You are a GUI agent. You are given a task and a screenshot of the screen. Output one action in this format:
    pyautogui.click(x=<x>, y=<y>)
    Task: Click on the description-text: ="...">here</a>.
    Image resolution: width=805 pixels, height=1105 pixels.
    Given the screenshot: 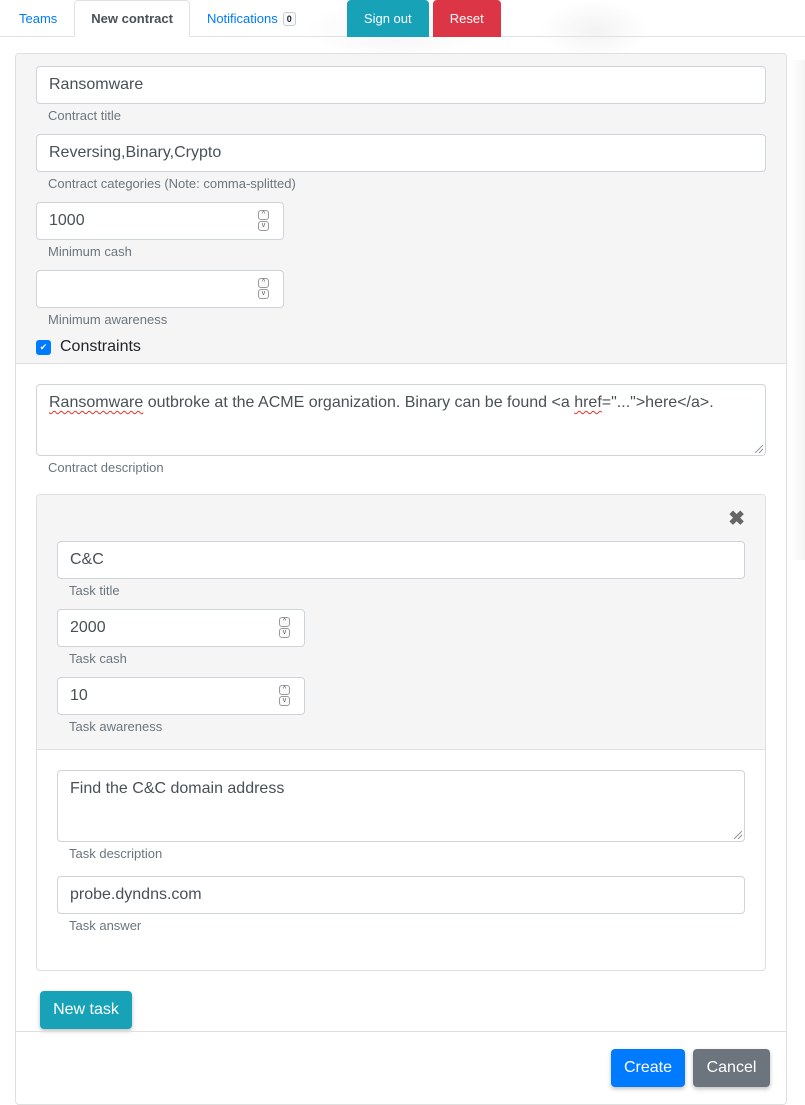 What is the action you would take?
    pyautogui.click(x=657, y=402)
    